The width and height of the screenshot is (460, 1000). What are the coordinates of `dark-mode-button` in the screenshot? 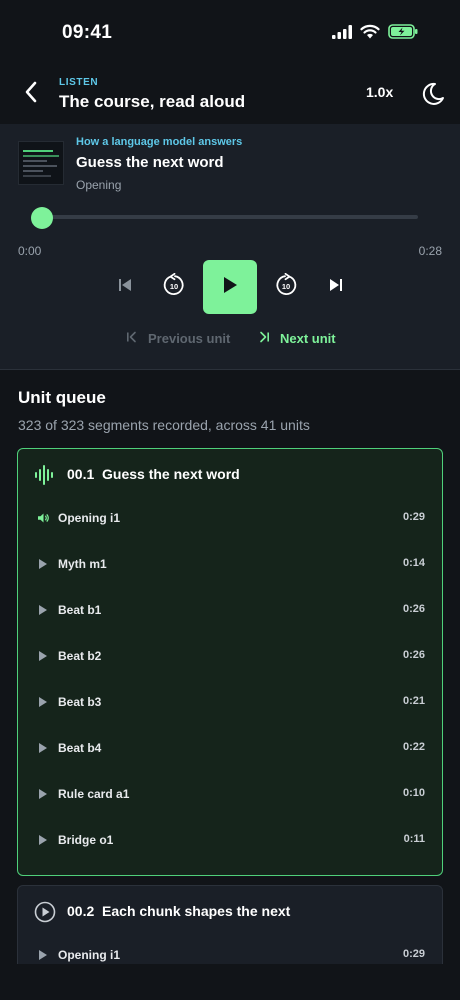 It's located at (433, 94).